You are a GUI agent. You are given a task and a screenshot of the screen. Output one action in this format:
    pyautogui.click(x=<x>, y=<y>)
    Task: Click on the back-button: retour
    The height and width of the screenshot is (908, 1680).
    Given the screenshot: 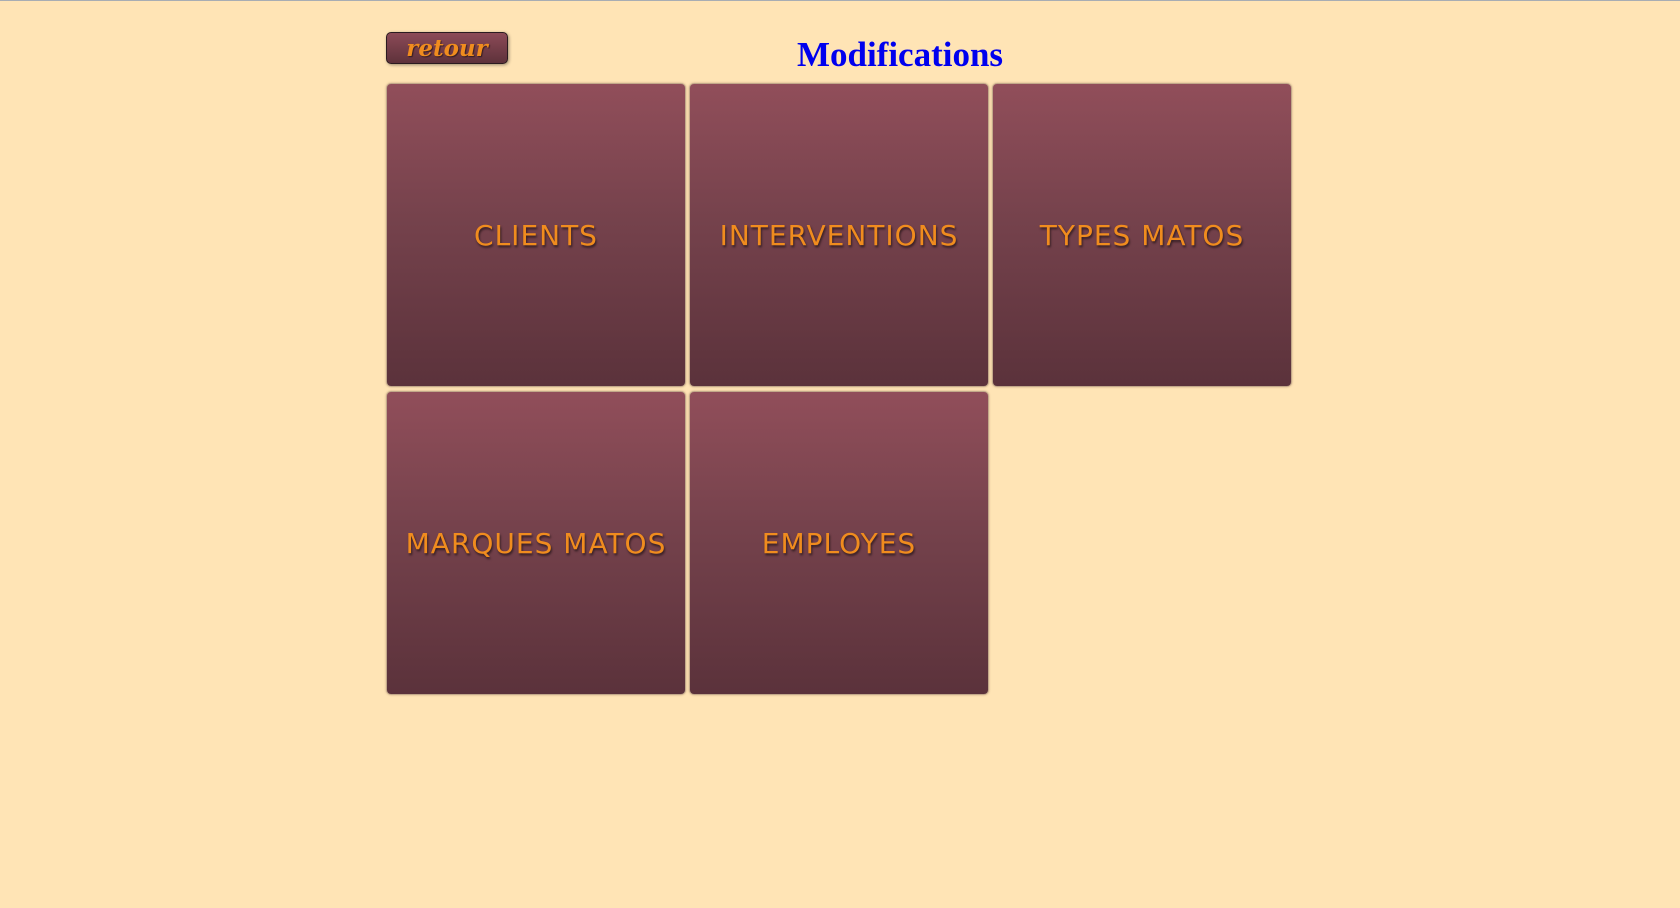 What is the action you would take?
    pyautogui.click(x=447, y=48)
    